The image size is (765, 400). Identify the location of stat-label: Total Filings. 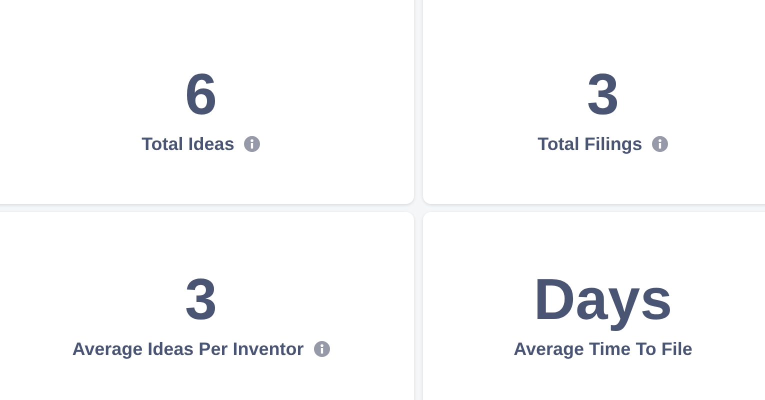
(590, 144).